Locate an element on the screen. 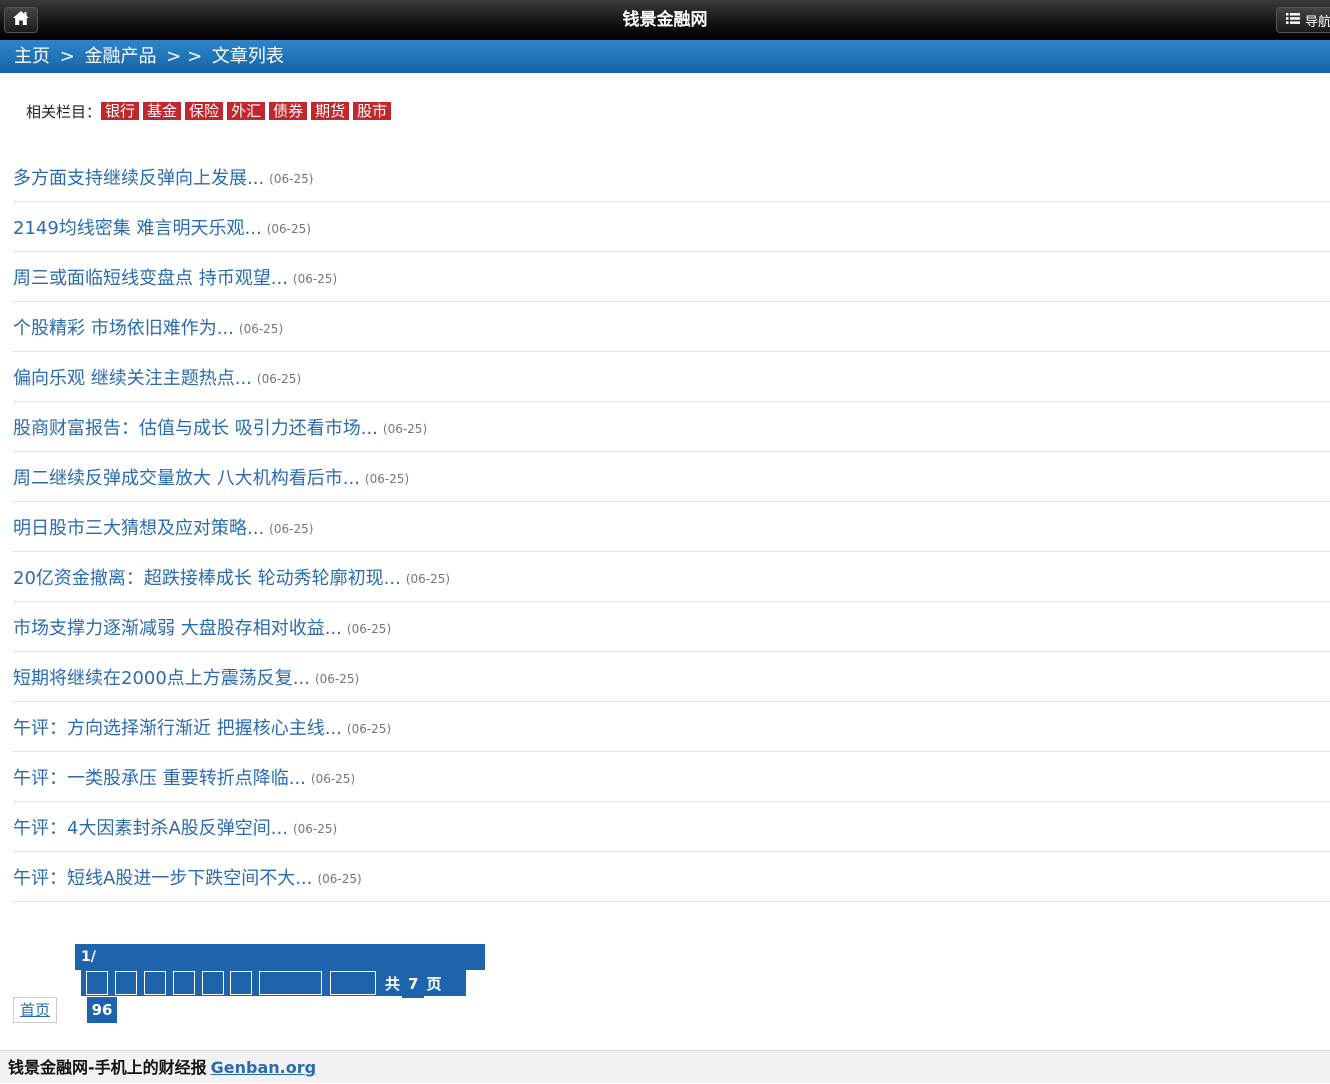 The width and height of the screenshot is (1330, 1084). category-tag: 保险 is located at coordinates (204, 111).